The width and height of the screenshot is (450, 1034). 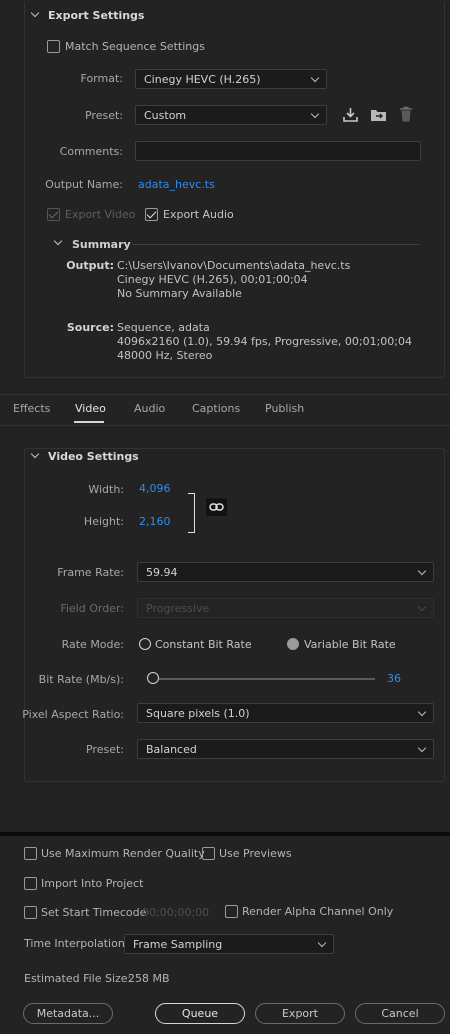 I want to click on cbr-radio, so click(x=145, y=644).